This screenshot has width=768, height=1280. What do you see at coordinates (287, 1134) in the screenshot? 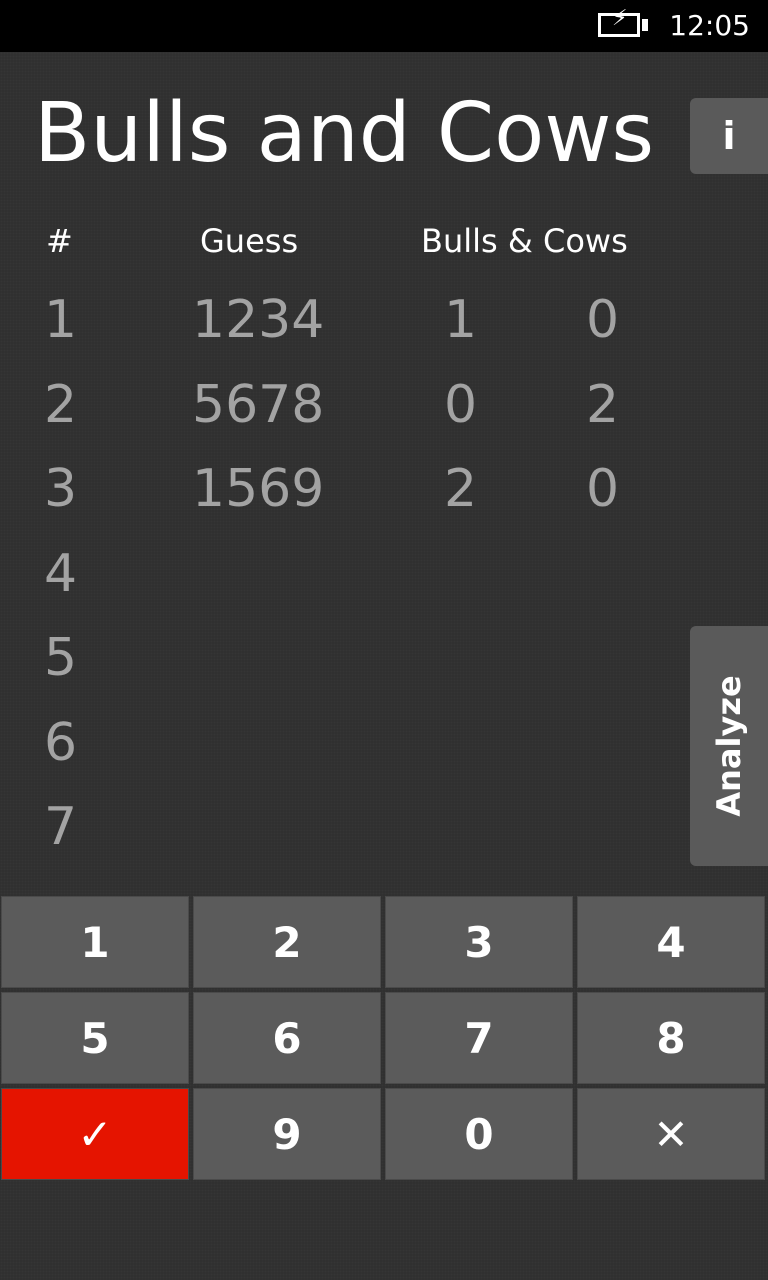
I see `key-9: 9` at bounding box center [287, 1134].